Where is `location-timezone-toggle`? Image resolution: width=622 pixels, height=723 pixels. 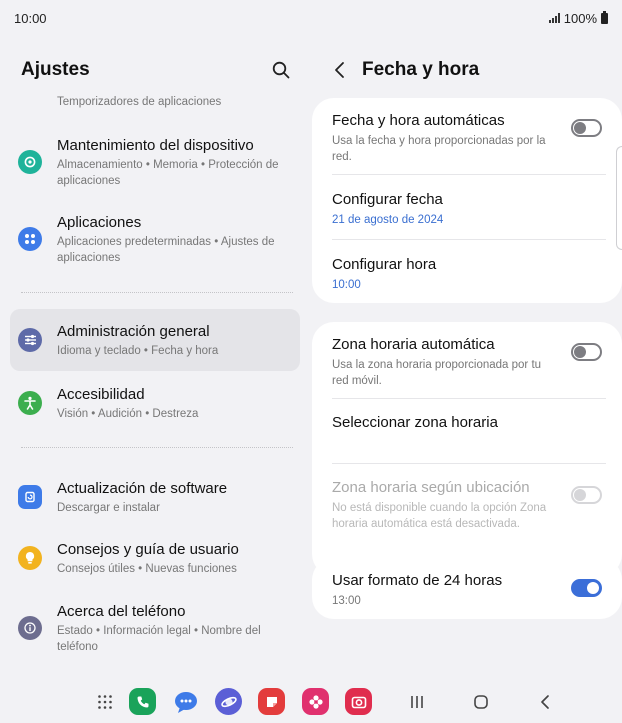
location-timezone-toggle is located at coordinates (586, 495).